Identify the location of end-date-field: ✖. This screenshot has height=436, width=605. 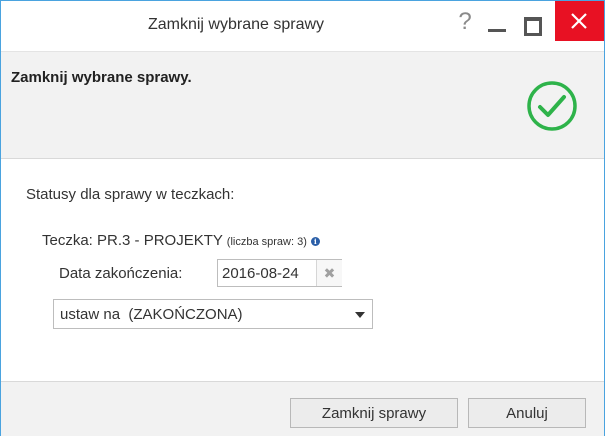
(279, 273).